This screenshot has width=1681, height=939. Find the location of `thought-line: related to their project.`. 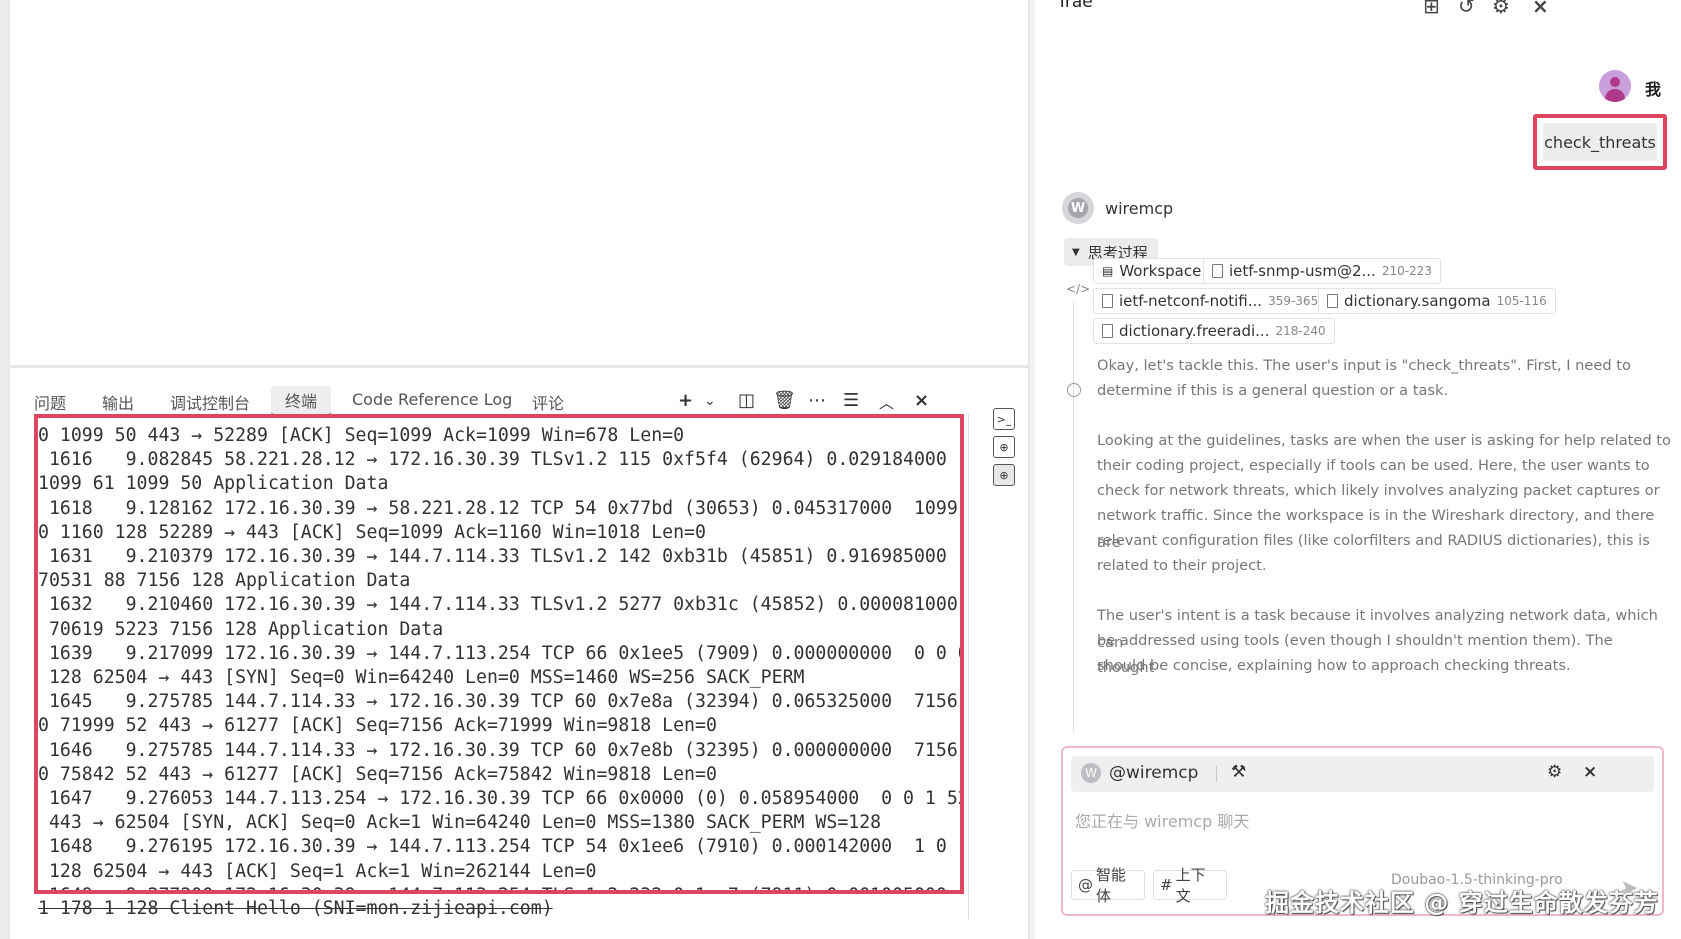

thought-line: related to their project. is located at coordinates (1182, 565).